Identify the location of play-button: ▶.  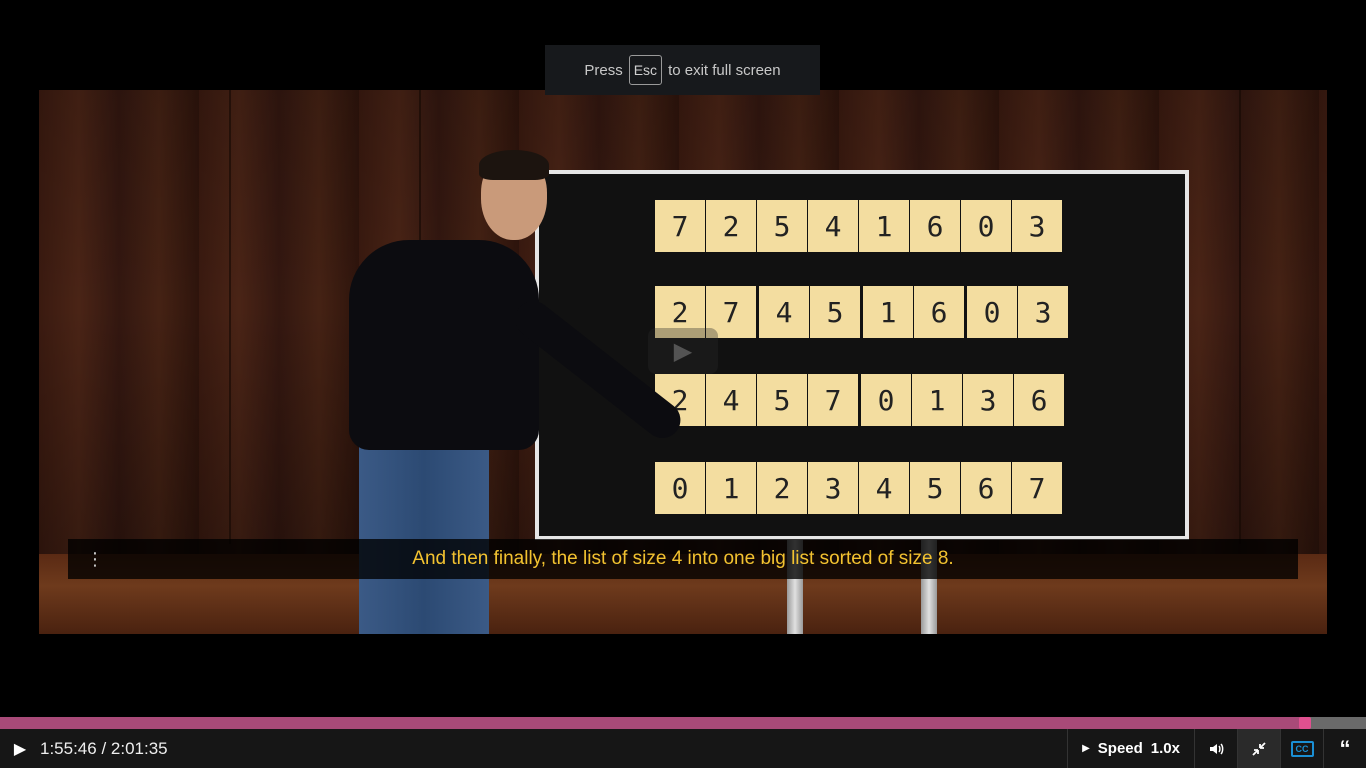
(20, 748).